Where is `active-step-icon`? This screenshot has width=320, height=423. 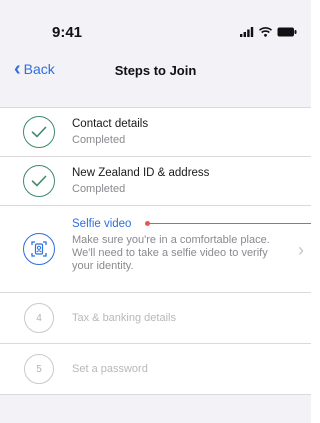 active-step-icon is located at coordinates (39, 249).